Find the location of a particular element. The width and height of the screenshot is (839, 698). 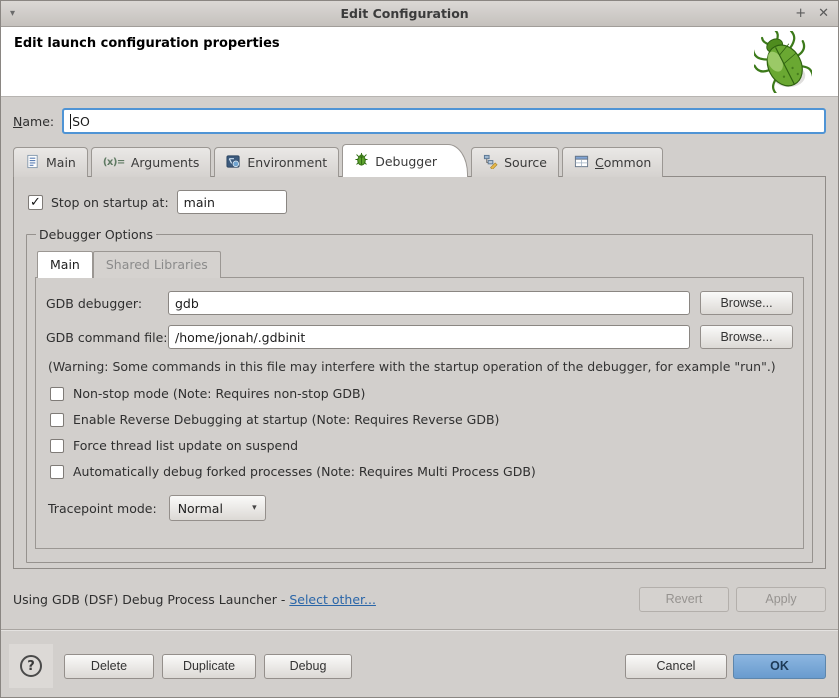

check-icon: ✓ is located at coordinates (35, 202).